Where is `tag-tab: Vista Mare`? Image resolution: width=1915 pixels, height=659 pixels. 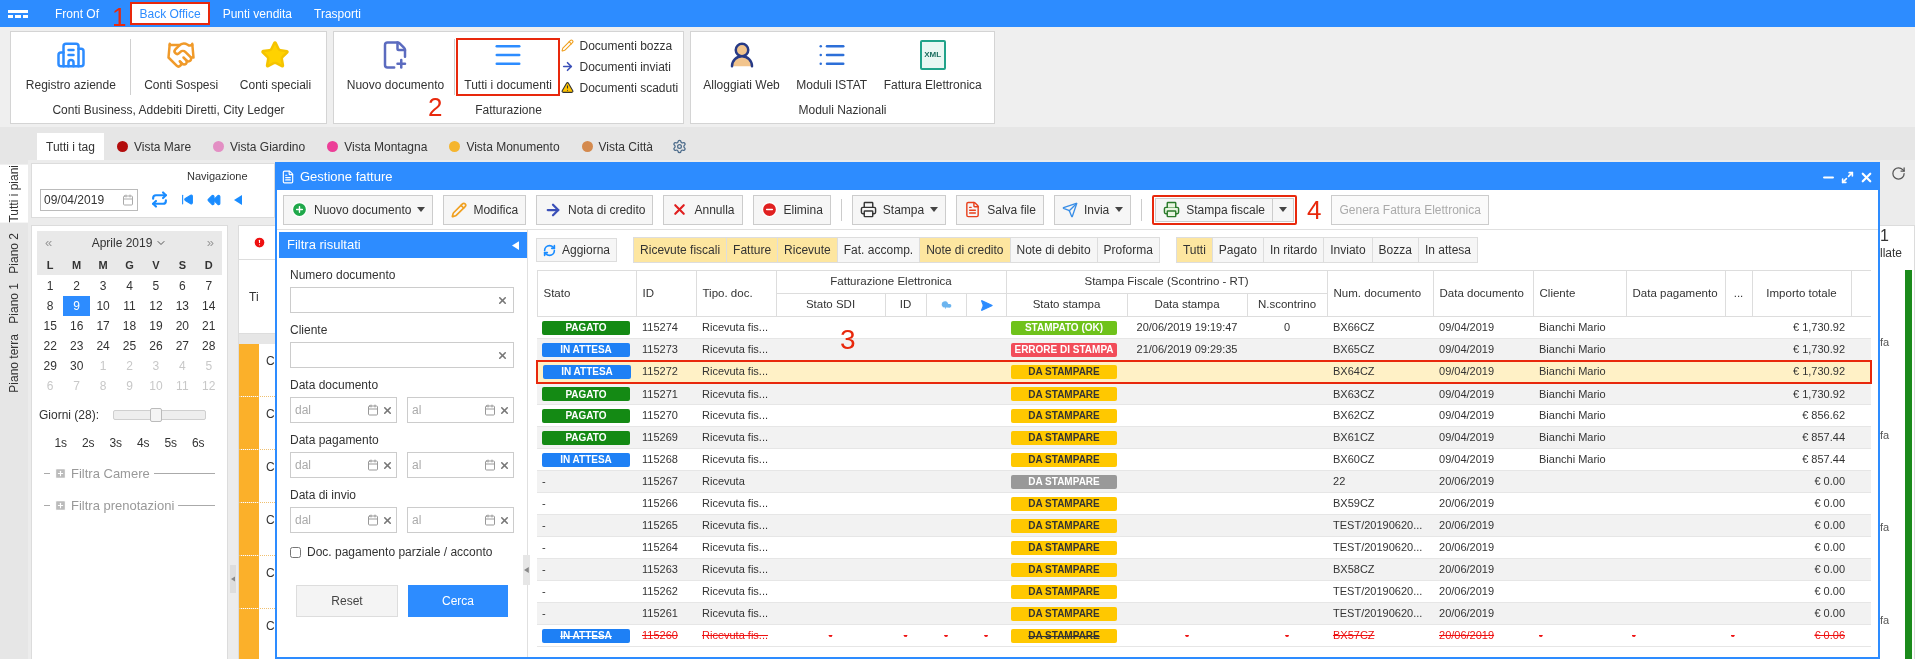 tag-tab: Vista Mare is located at coordinates (154, 146).